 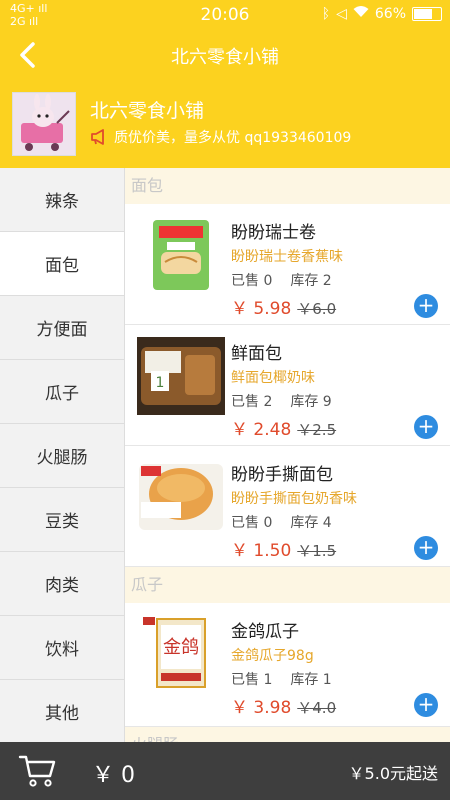 What do you see at coordinates (62, 200) in the screenshot?
I see `sidebar-item-spicy-strips: 辣条` at bounding box center [62, 200].